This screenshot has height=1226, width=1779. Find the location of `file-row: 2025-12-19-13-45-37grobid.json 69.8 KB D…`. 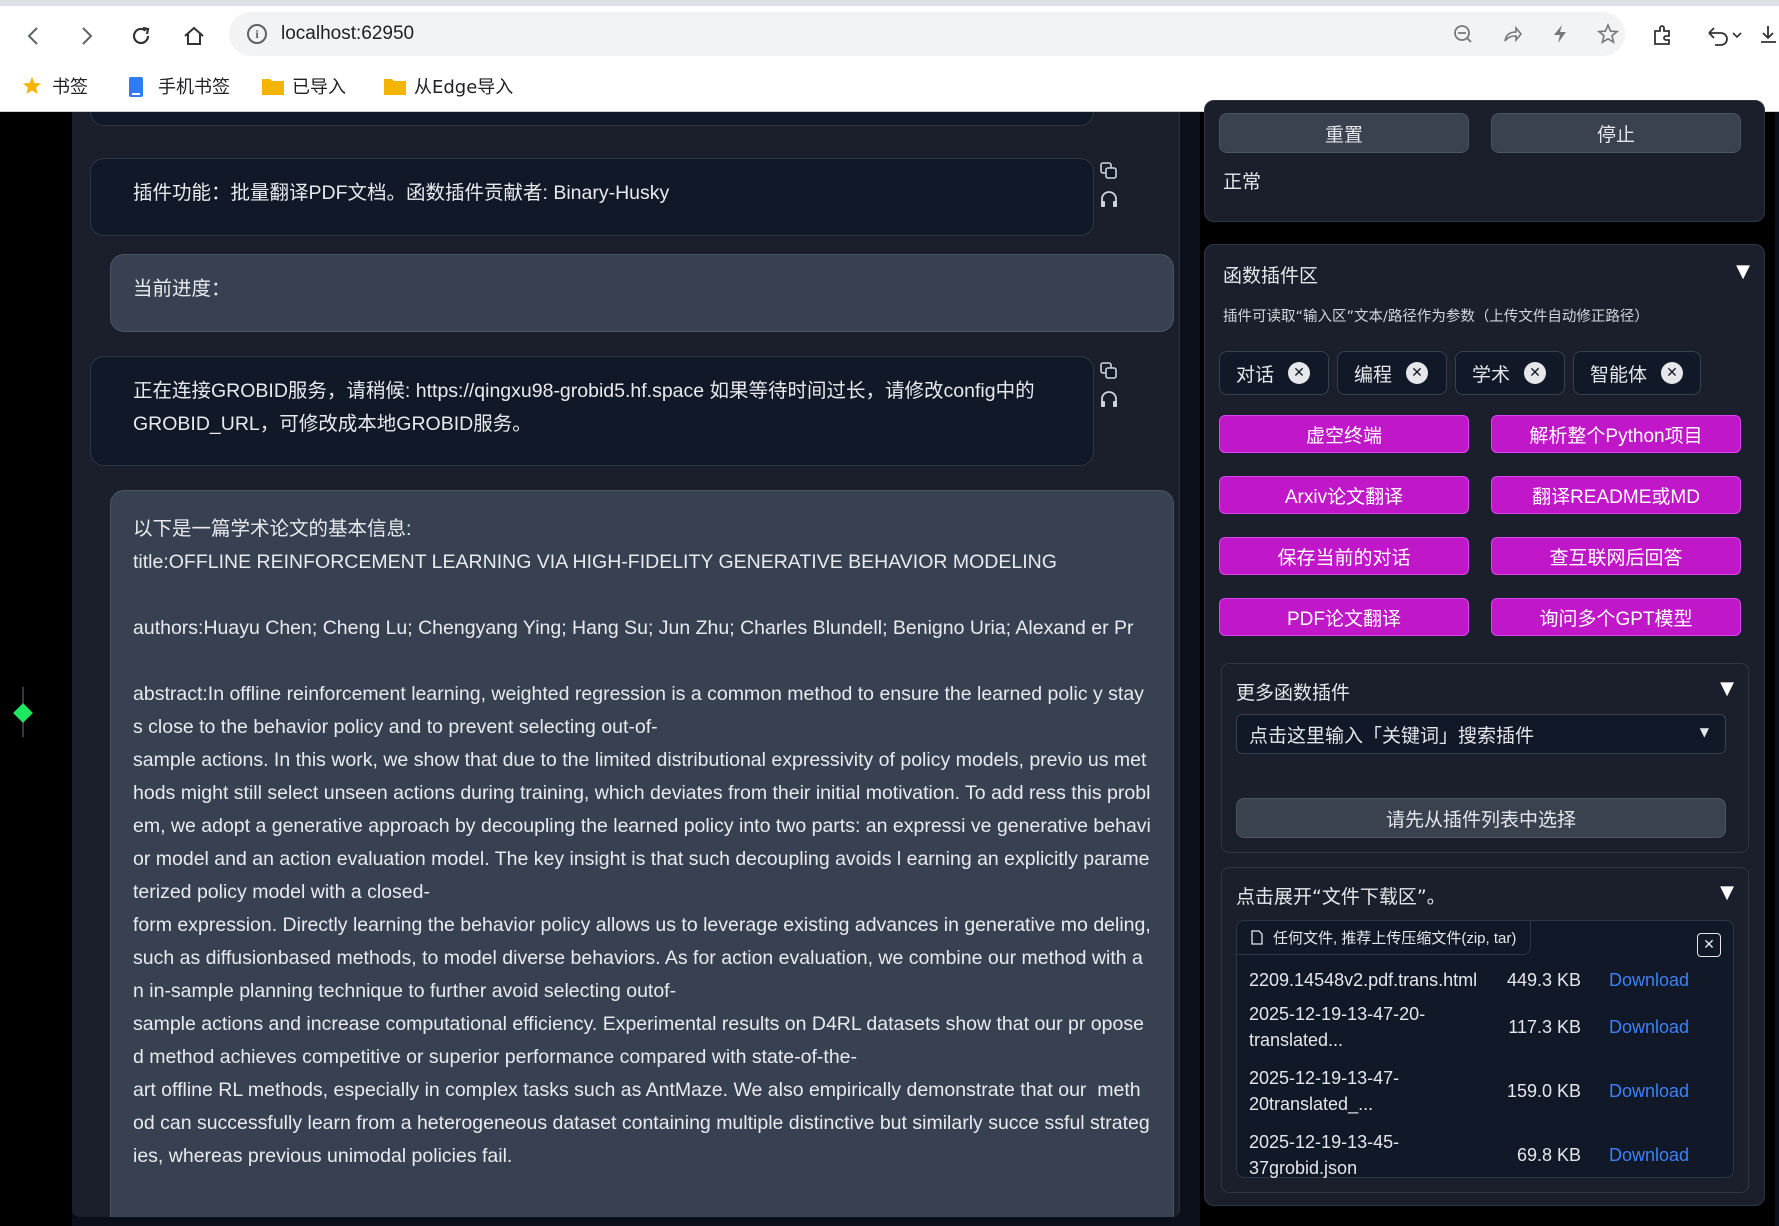

file-row: 2025-12-19-13-45-37grobid.json 69.8 KB D… is located at coordinates (1486, 1155).